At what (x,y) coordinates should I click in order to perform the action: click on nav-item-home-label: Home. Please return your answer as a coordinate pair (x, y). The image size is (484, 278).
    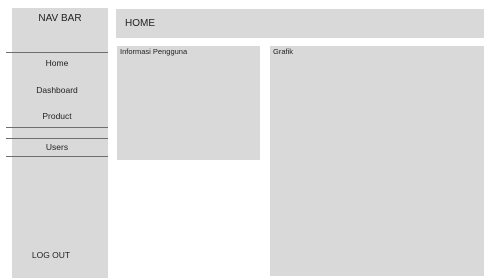
    Looking at the image, I should click on (57, 63).